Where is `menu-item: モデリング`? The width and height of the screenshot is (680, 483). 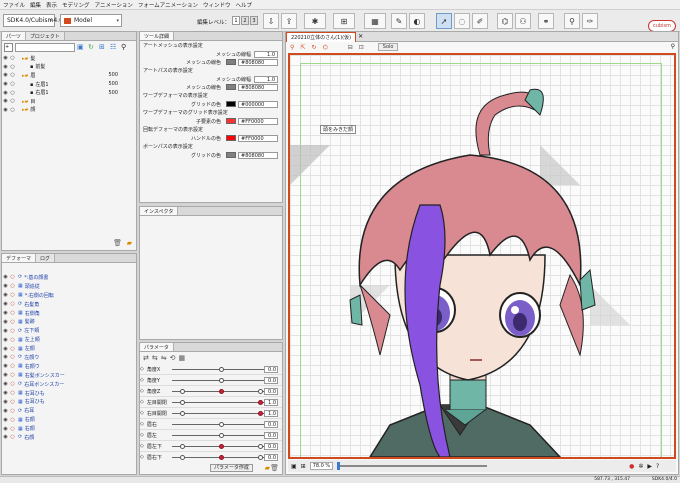 menu-item: モデリング is located at coordinates (76, 5).